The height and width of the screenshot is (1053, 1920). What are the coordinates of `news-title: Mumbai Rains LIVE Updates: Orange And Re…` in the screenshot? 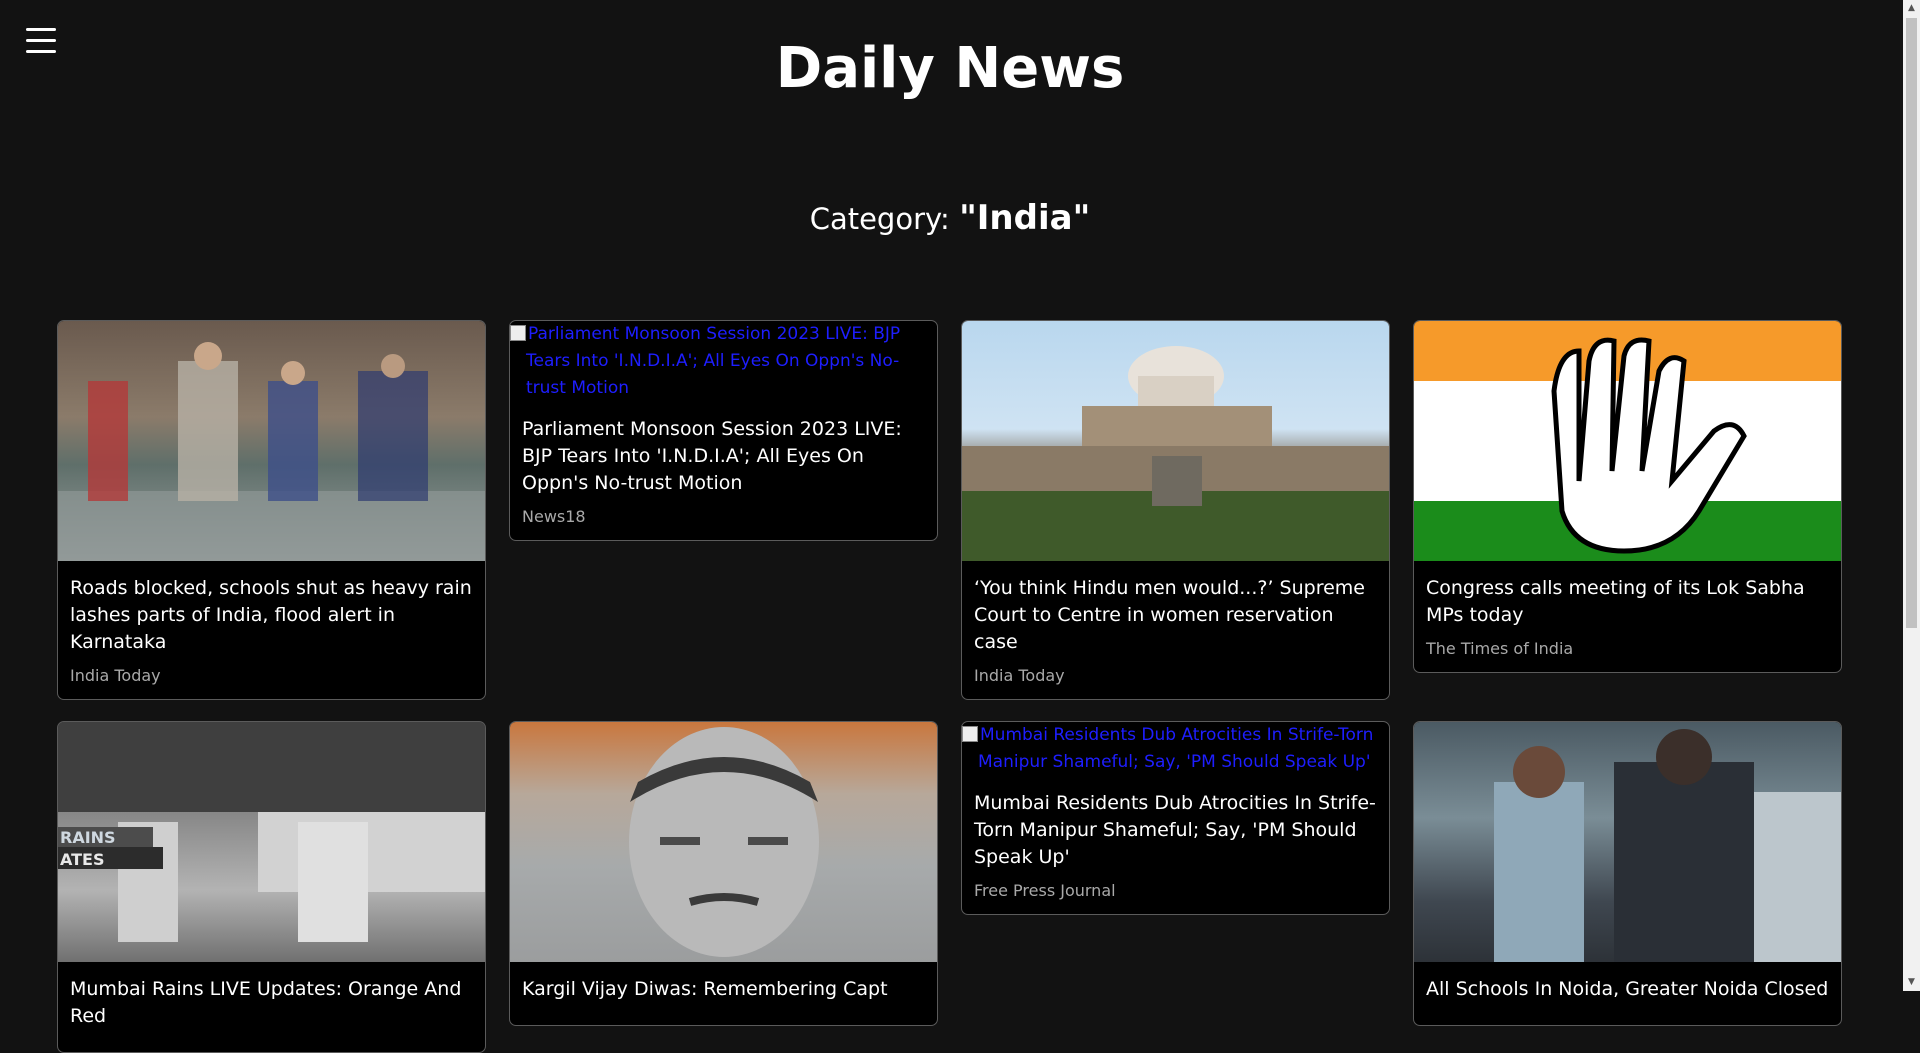 It's located at (271, 1003).